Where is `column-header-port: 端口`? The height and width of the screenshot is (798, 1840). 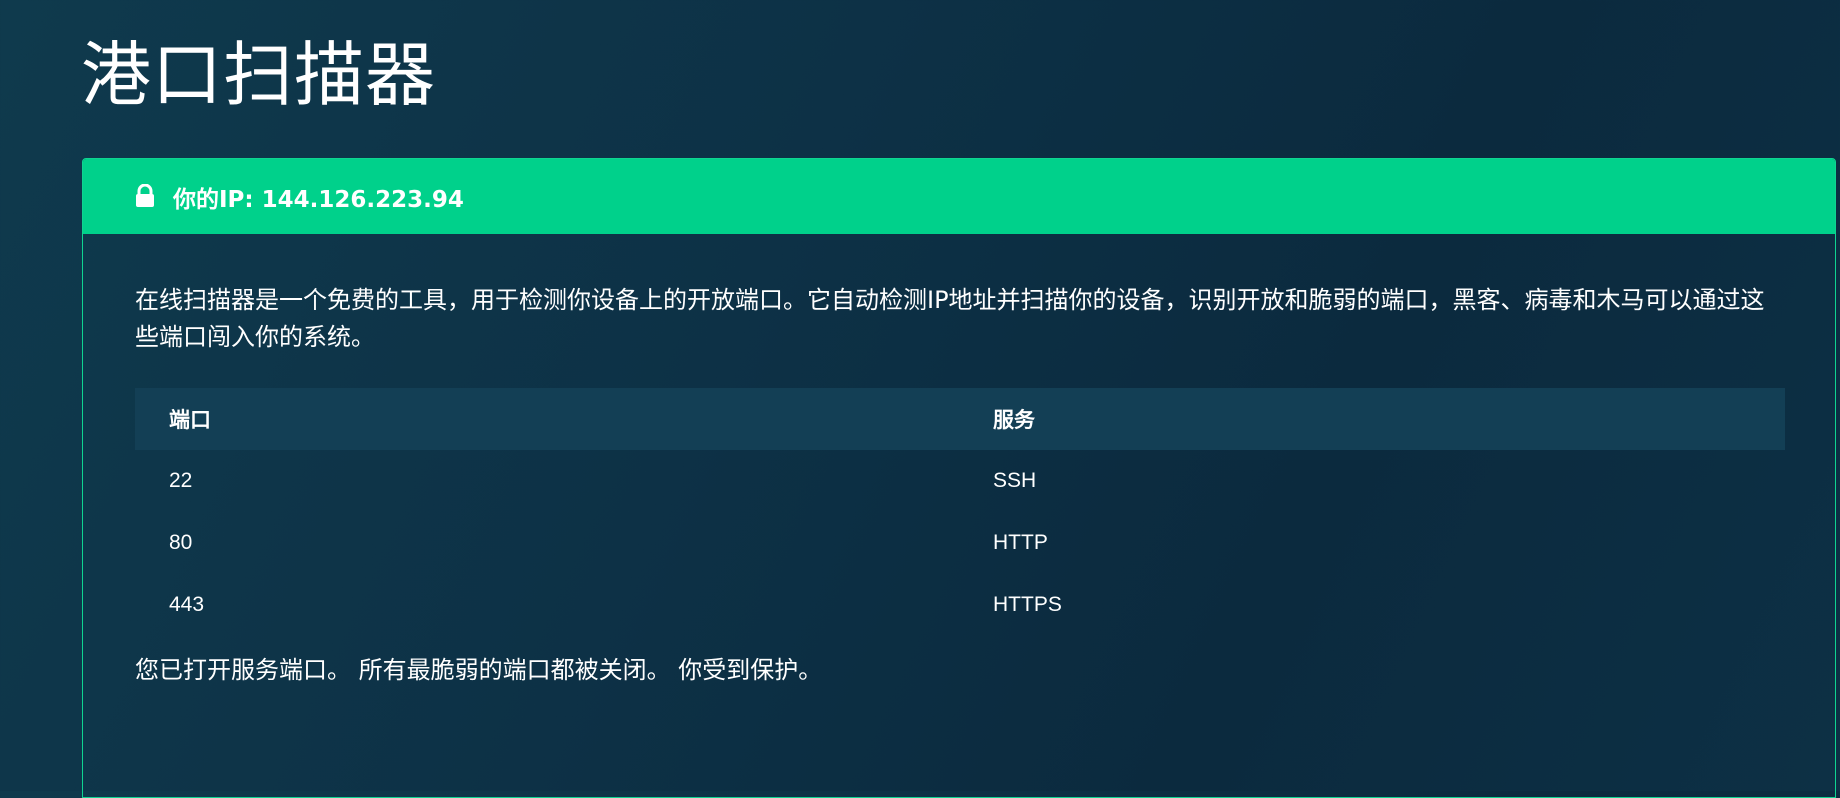 column-header-port: 端口 is located at coordinates (190, 420).